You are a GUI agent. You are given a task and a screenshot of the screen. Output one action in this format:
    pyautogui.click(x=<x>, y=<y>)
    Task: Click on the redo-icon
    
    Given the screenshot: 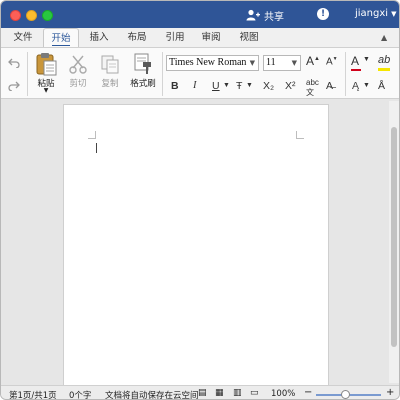 What is the action you would take?
    pyautogui.click(x=14, y=86)
    